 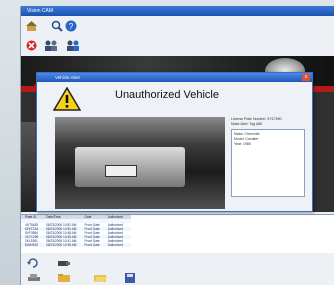 What do you see at coordinates (51, 45) in the screenshot?
I see `users-icon` at bounding box center [51, 45].